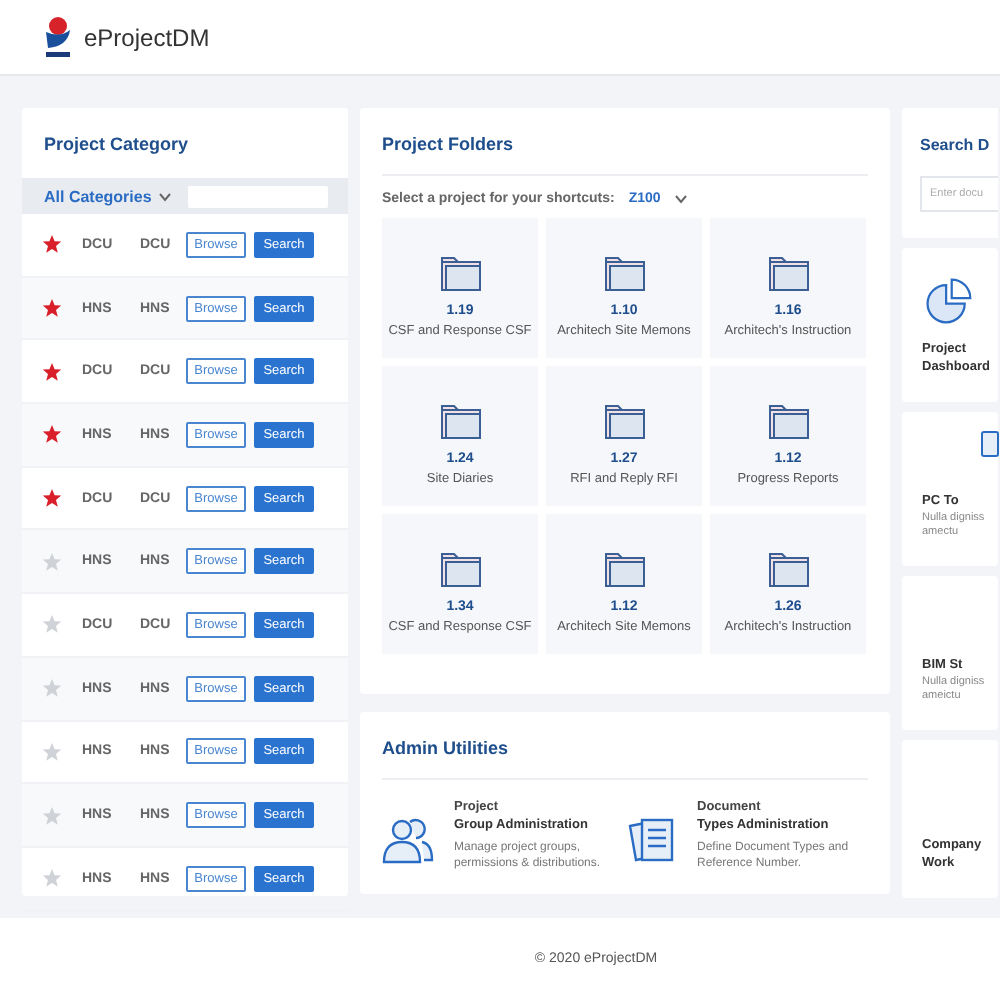 The image size is (1000, 1000). What do you see at coordinates (651, 840) in the screenshot?
I see `documents-icon` at bounding box center [651, 840].